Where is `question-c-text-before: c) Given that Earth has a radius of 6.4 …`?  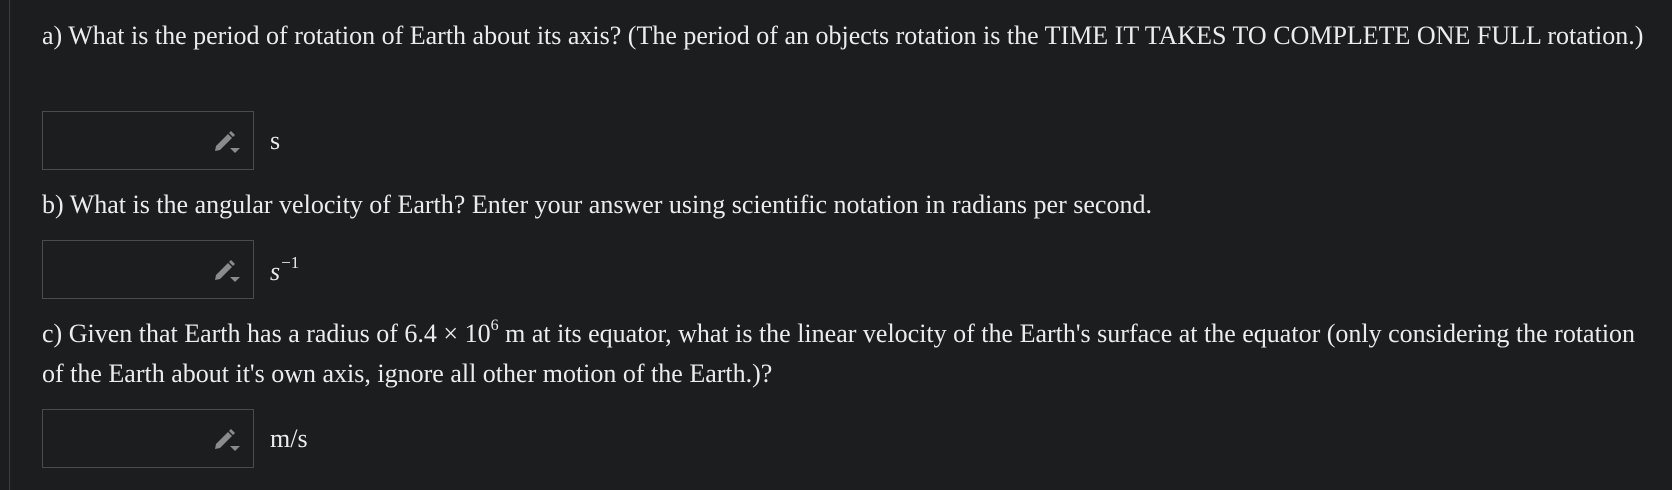 question-c-text-before: c) Given that Earth has a radius of 6.4 … is located at coordinates (266, 333).